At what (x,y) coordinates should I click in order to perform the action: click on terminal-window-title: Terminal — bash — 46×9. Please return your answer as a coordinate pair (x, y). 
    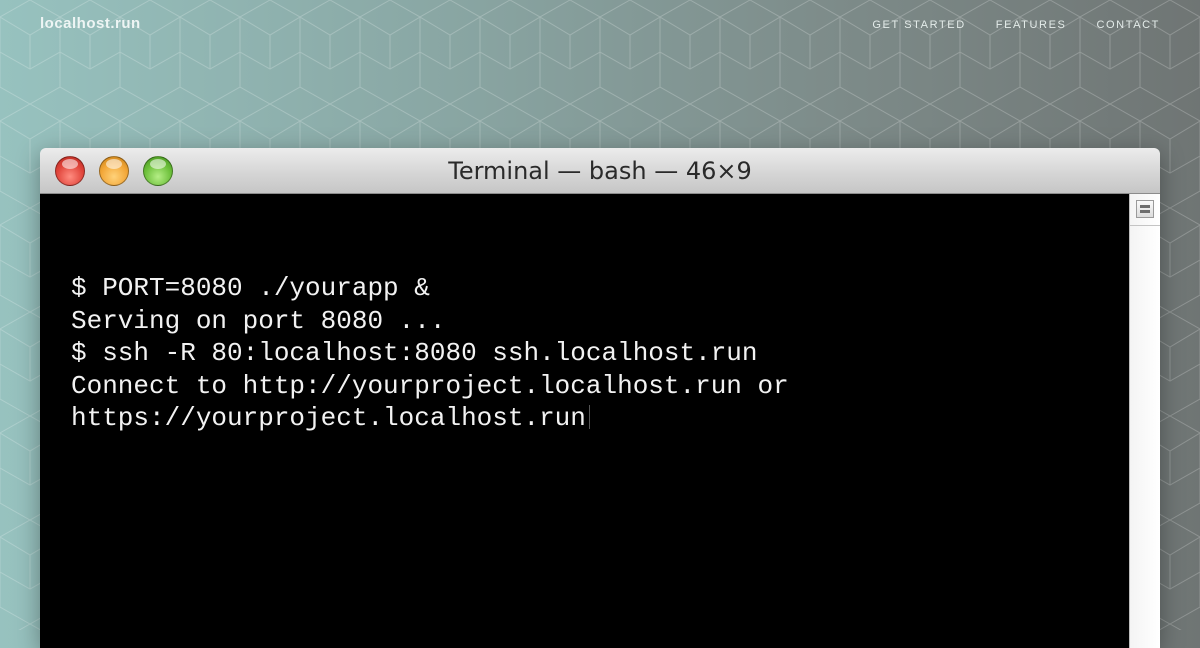
    Looking at the image, I should click on (600, 171).